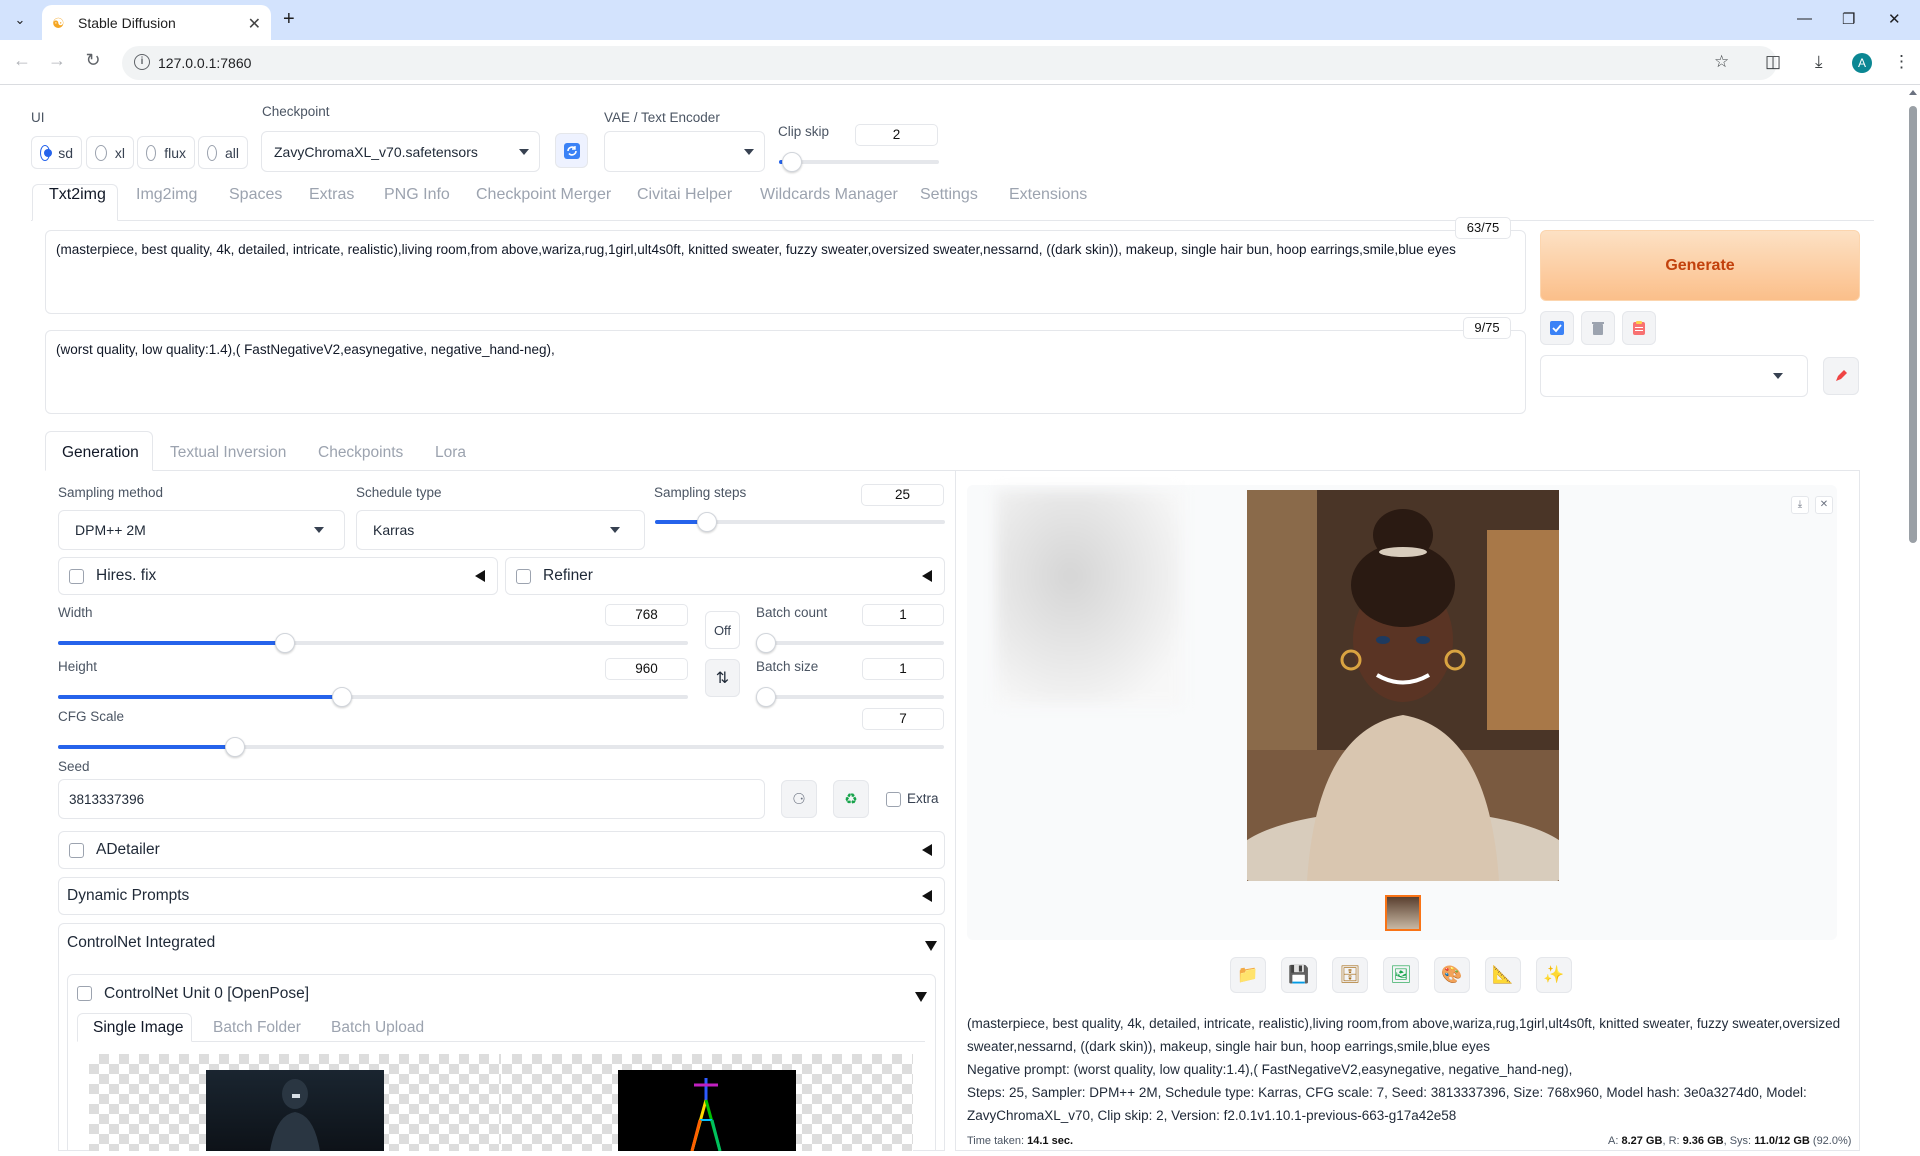 The height and width of the screenshot is (1156, 1920). What do you see at coordinates (684, 151) in the screenshot?
I see `vae-dropdown` at bounding box center [684, 151].